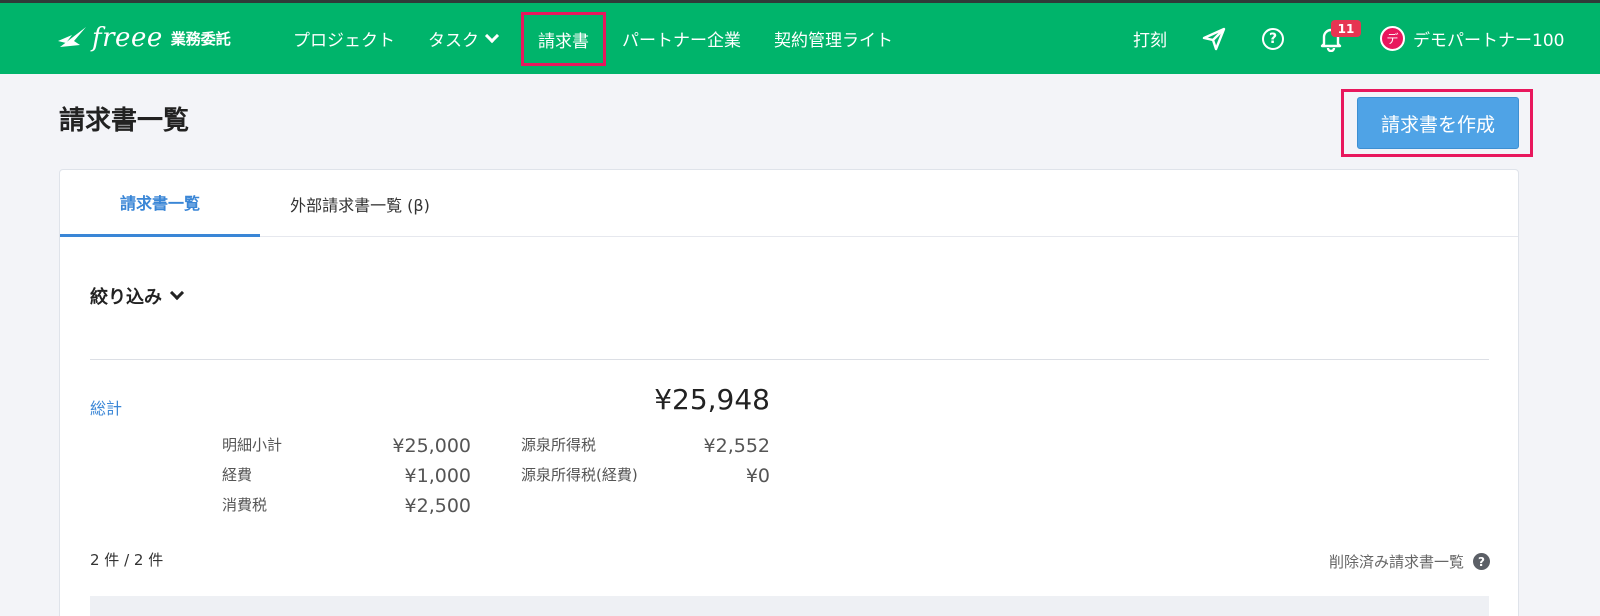 Image resolution: width=1600 pixels, height=616 pixels. I want to click on logo-subtitle: 業務委託, so click(200, 38).